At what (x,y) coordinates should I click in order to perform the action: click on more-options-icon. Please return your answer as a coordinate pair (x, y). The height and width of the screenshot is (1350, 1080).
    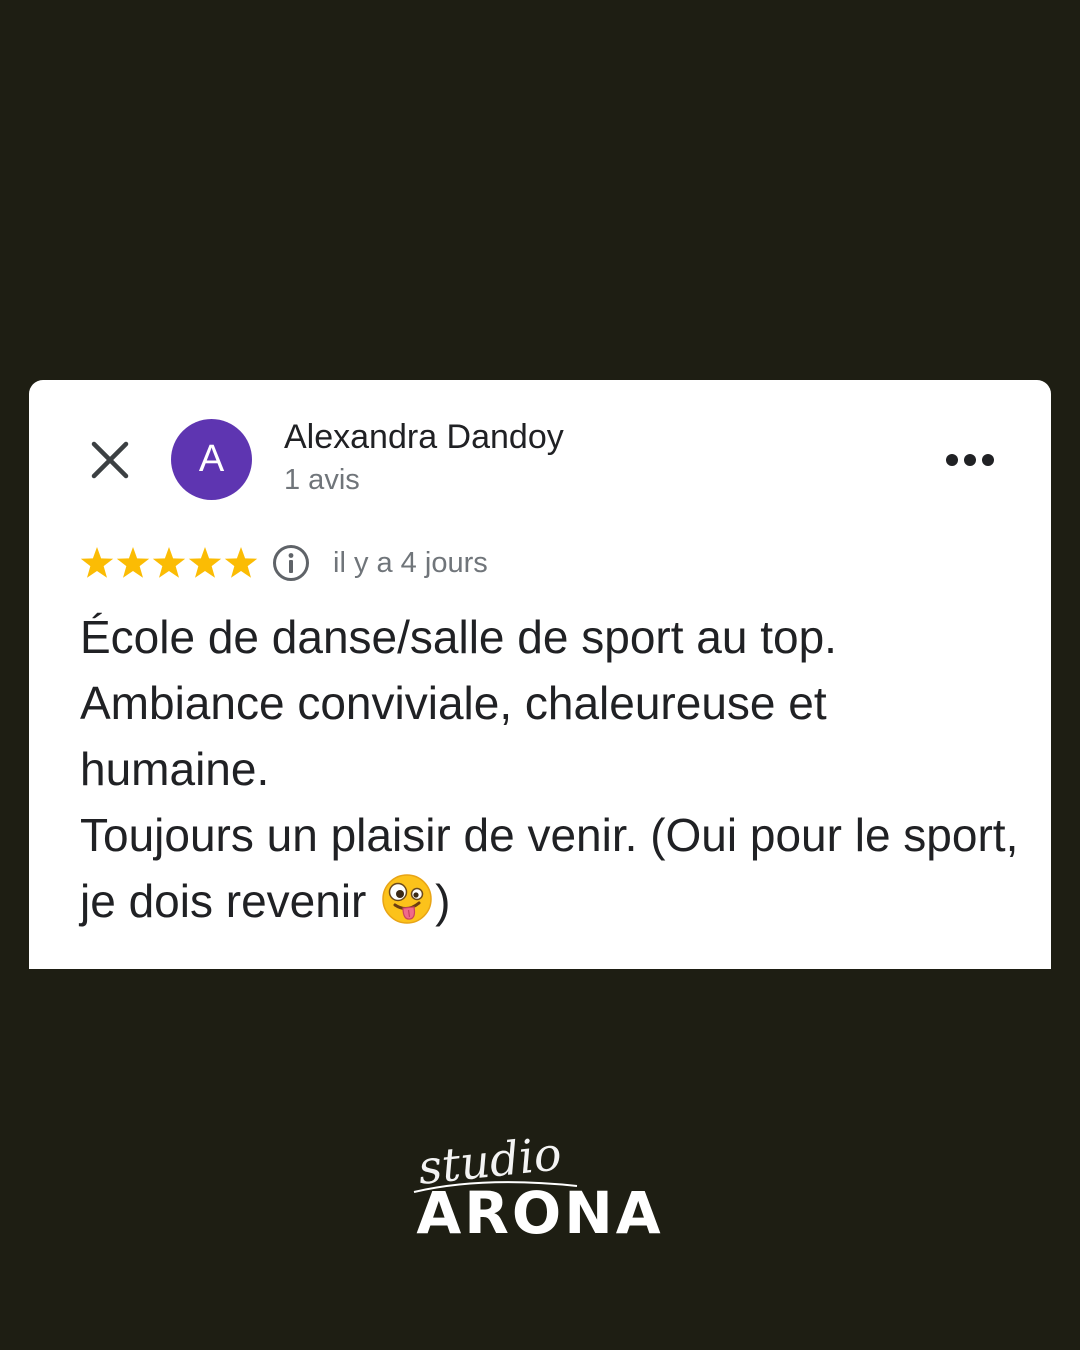
    Looking at the image, I should click on (970, 460).